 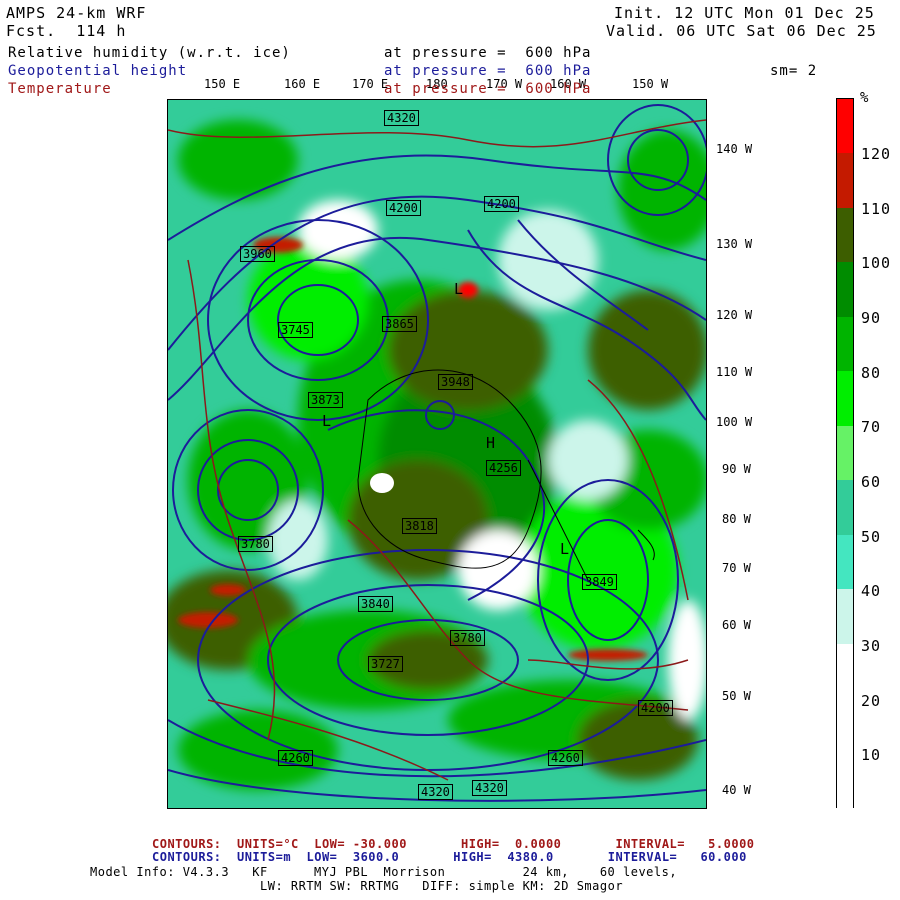 I want to click on colorbar-label: 90, so click(x=871, y=318).